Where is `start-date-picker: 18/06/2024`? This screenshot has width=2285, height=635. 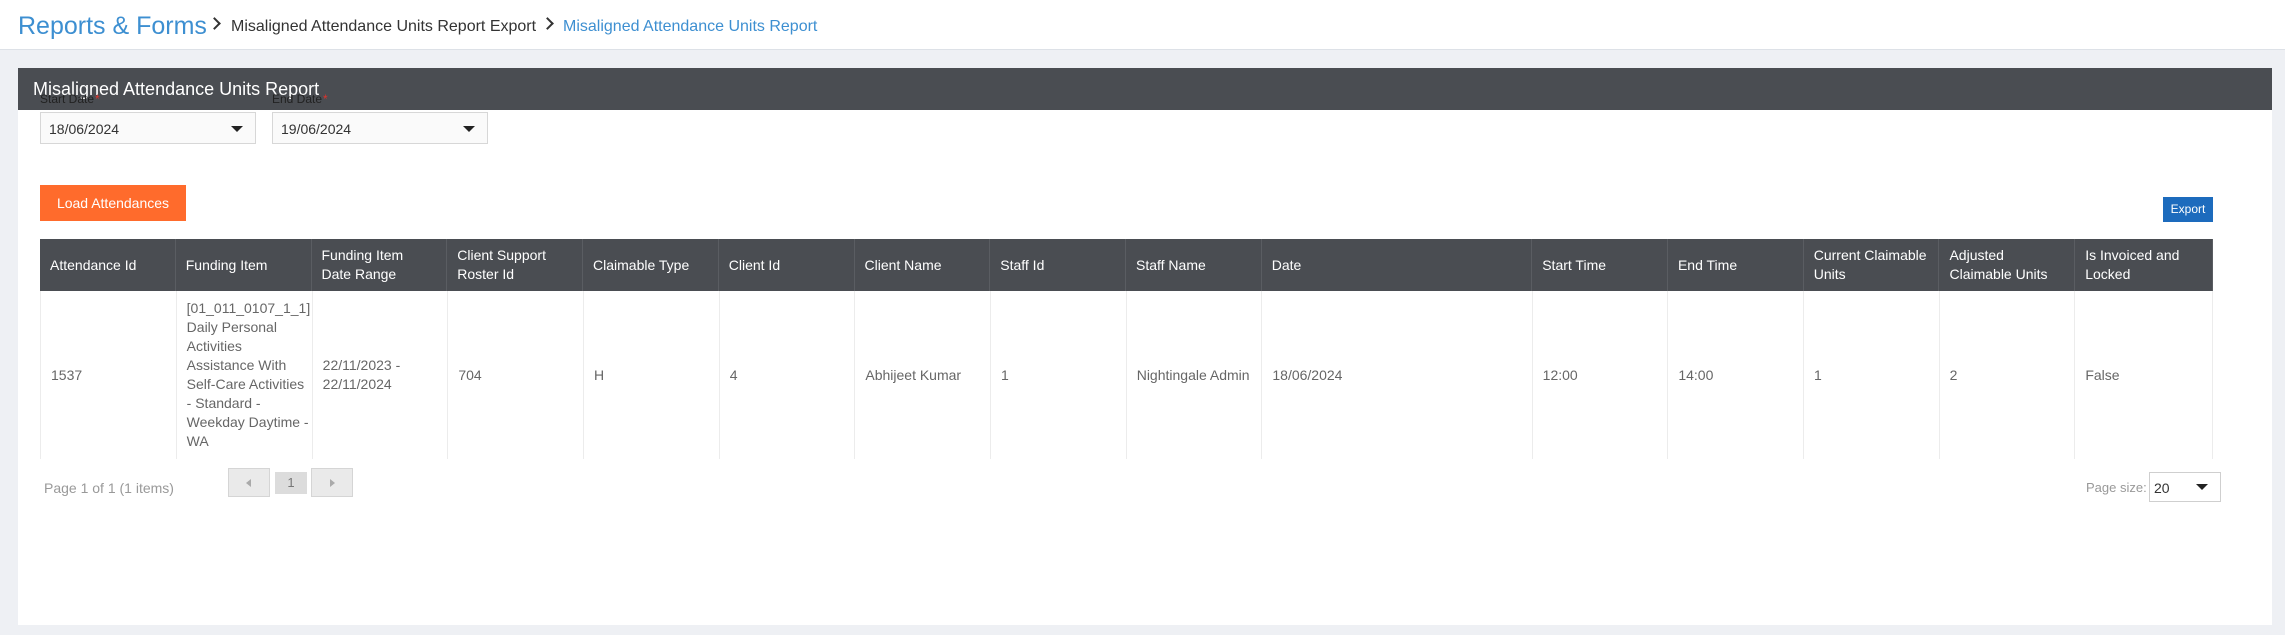 start-date-picker: 18/06/2024 is located at coordinates (148, 128).